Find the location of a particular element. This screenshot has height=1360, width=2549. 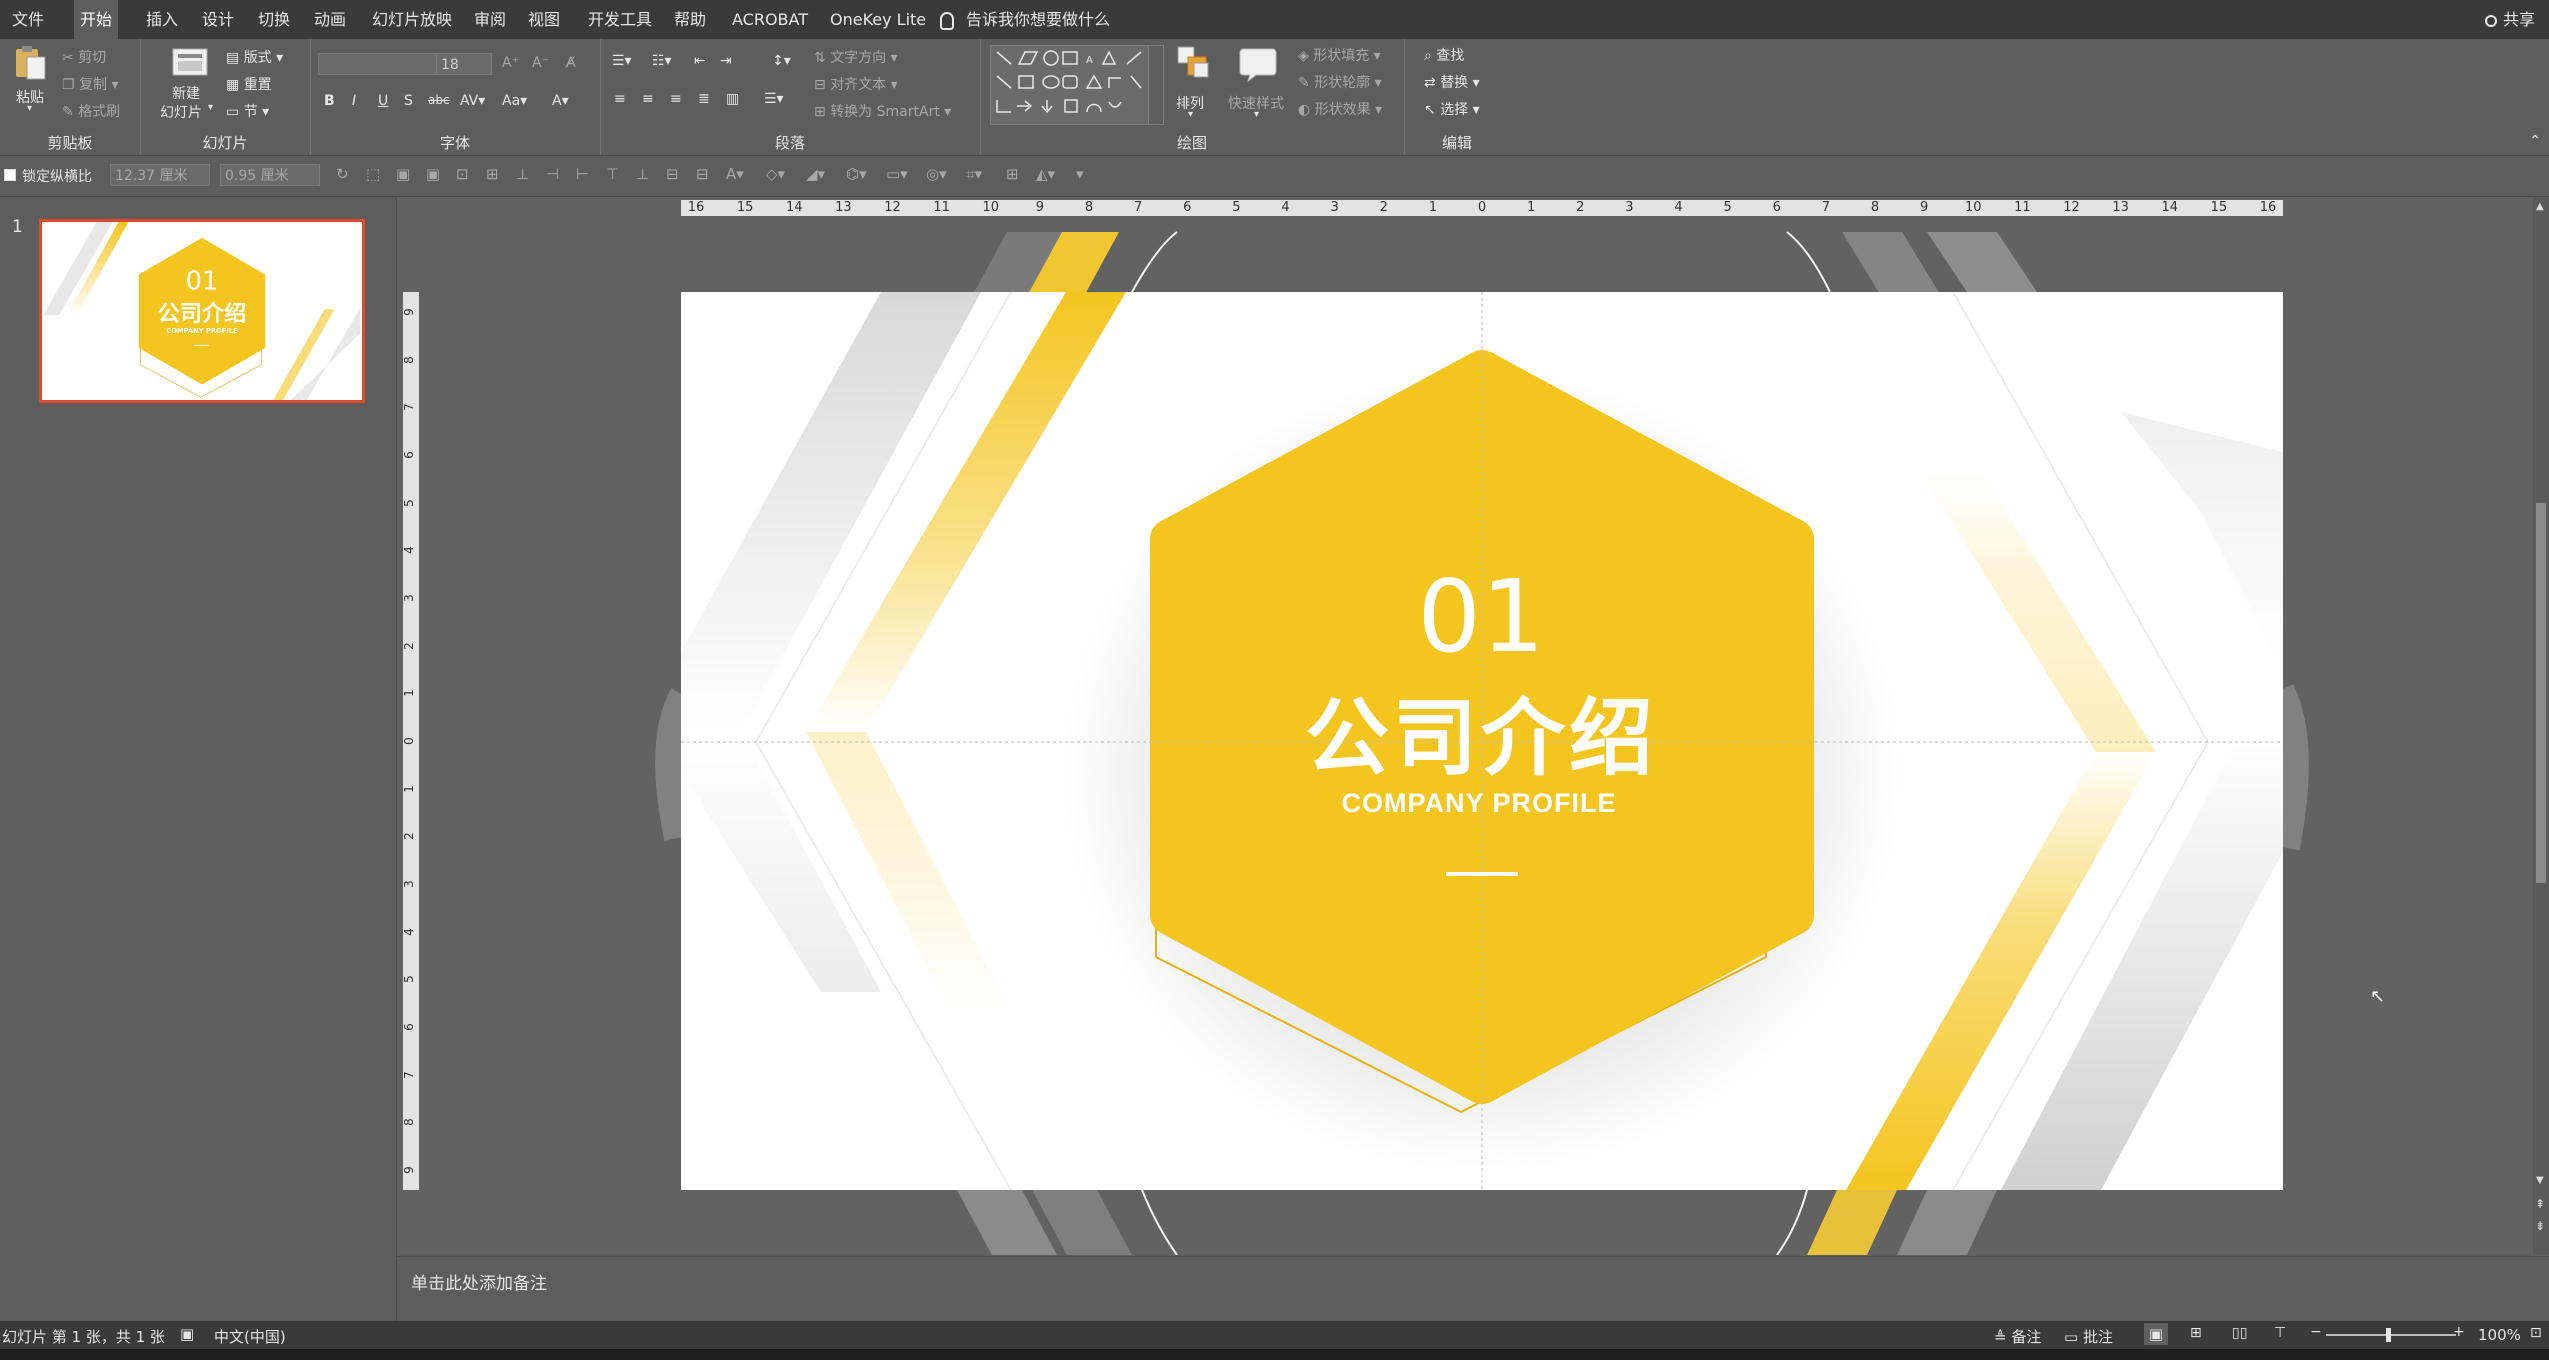

shape-effects-button: ◐ 形状效果 ▾ is located at coordinates (1340, 109).